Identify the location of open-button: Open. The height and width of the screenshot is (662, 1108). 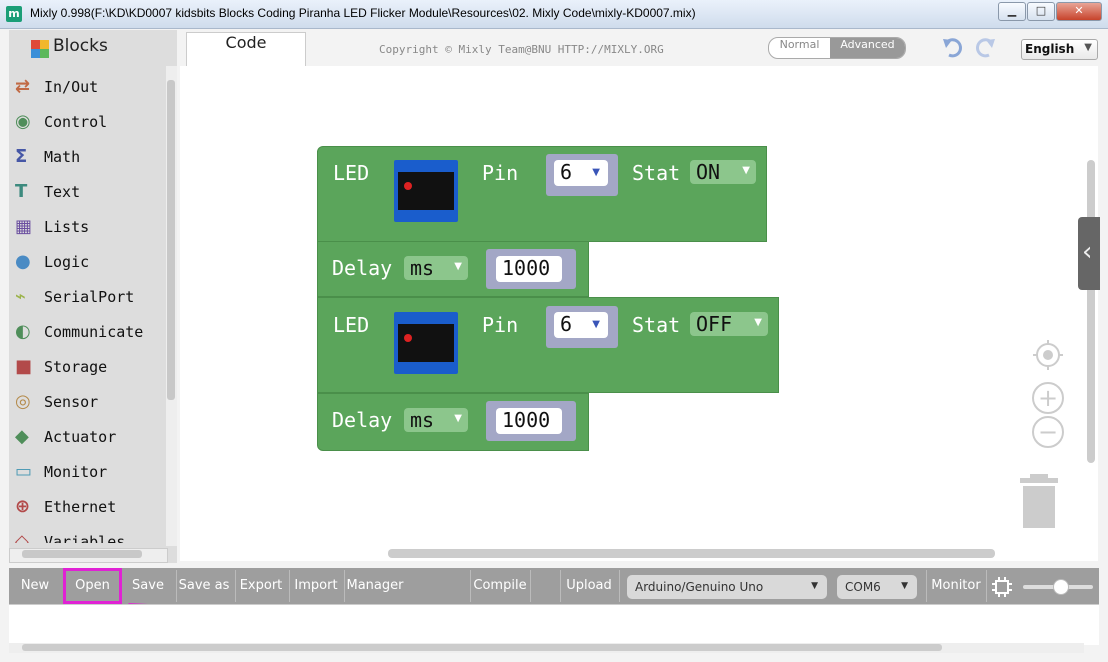
(92, 586).